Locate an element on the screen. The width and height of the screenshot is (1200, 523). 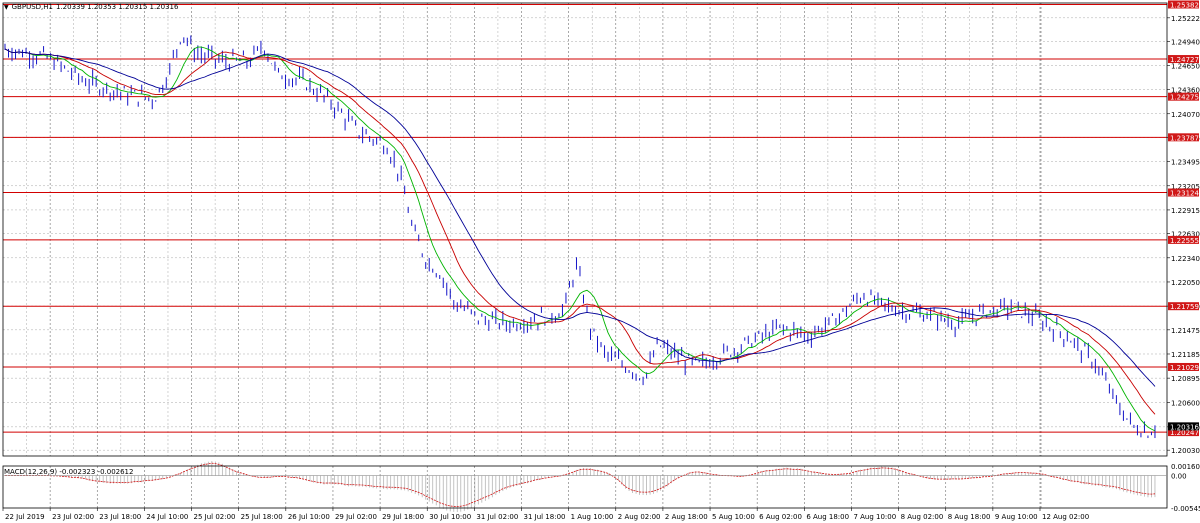
time-tick-label: 8 Aug 02:00 is located at coordinates (922, 517).